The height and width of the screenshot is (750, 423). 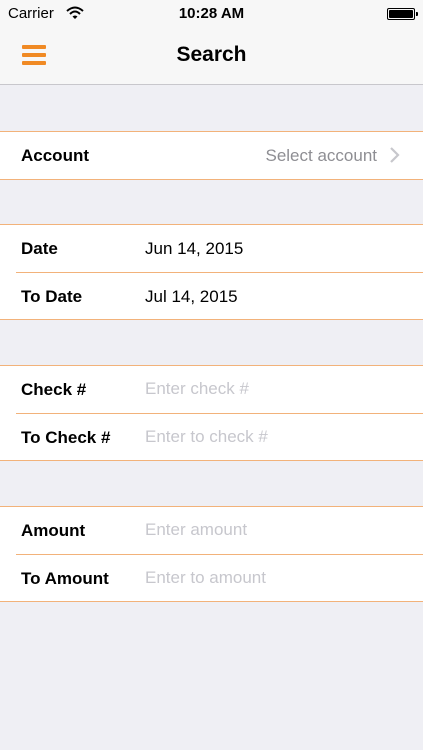 What do you see at coordinates (275, 389) in the screenshot?
I see `check-input` at bounding box center [275, 389].